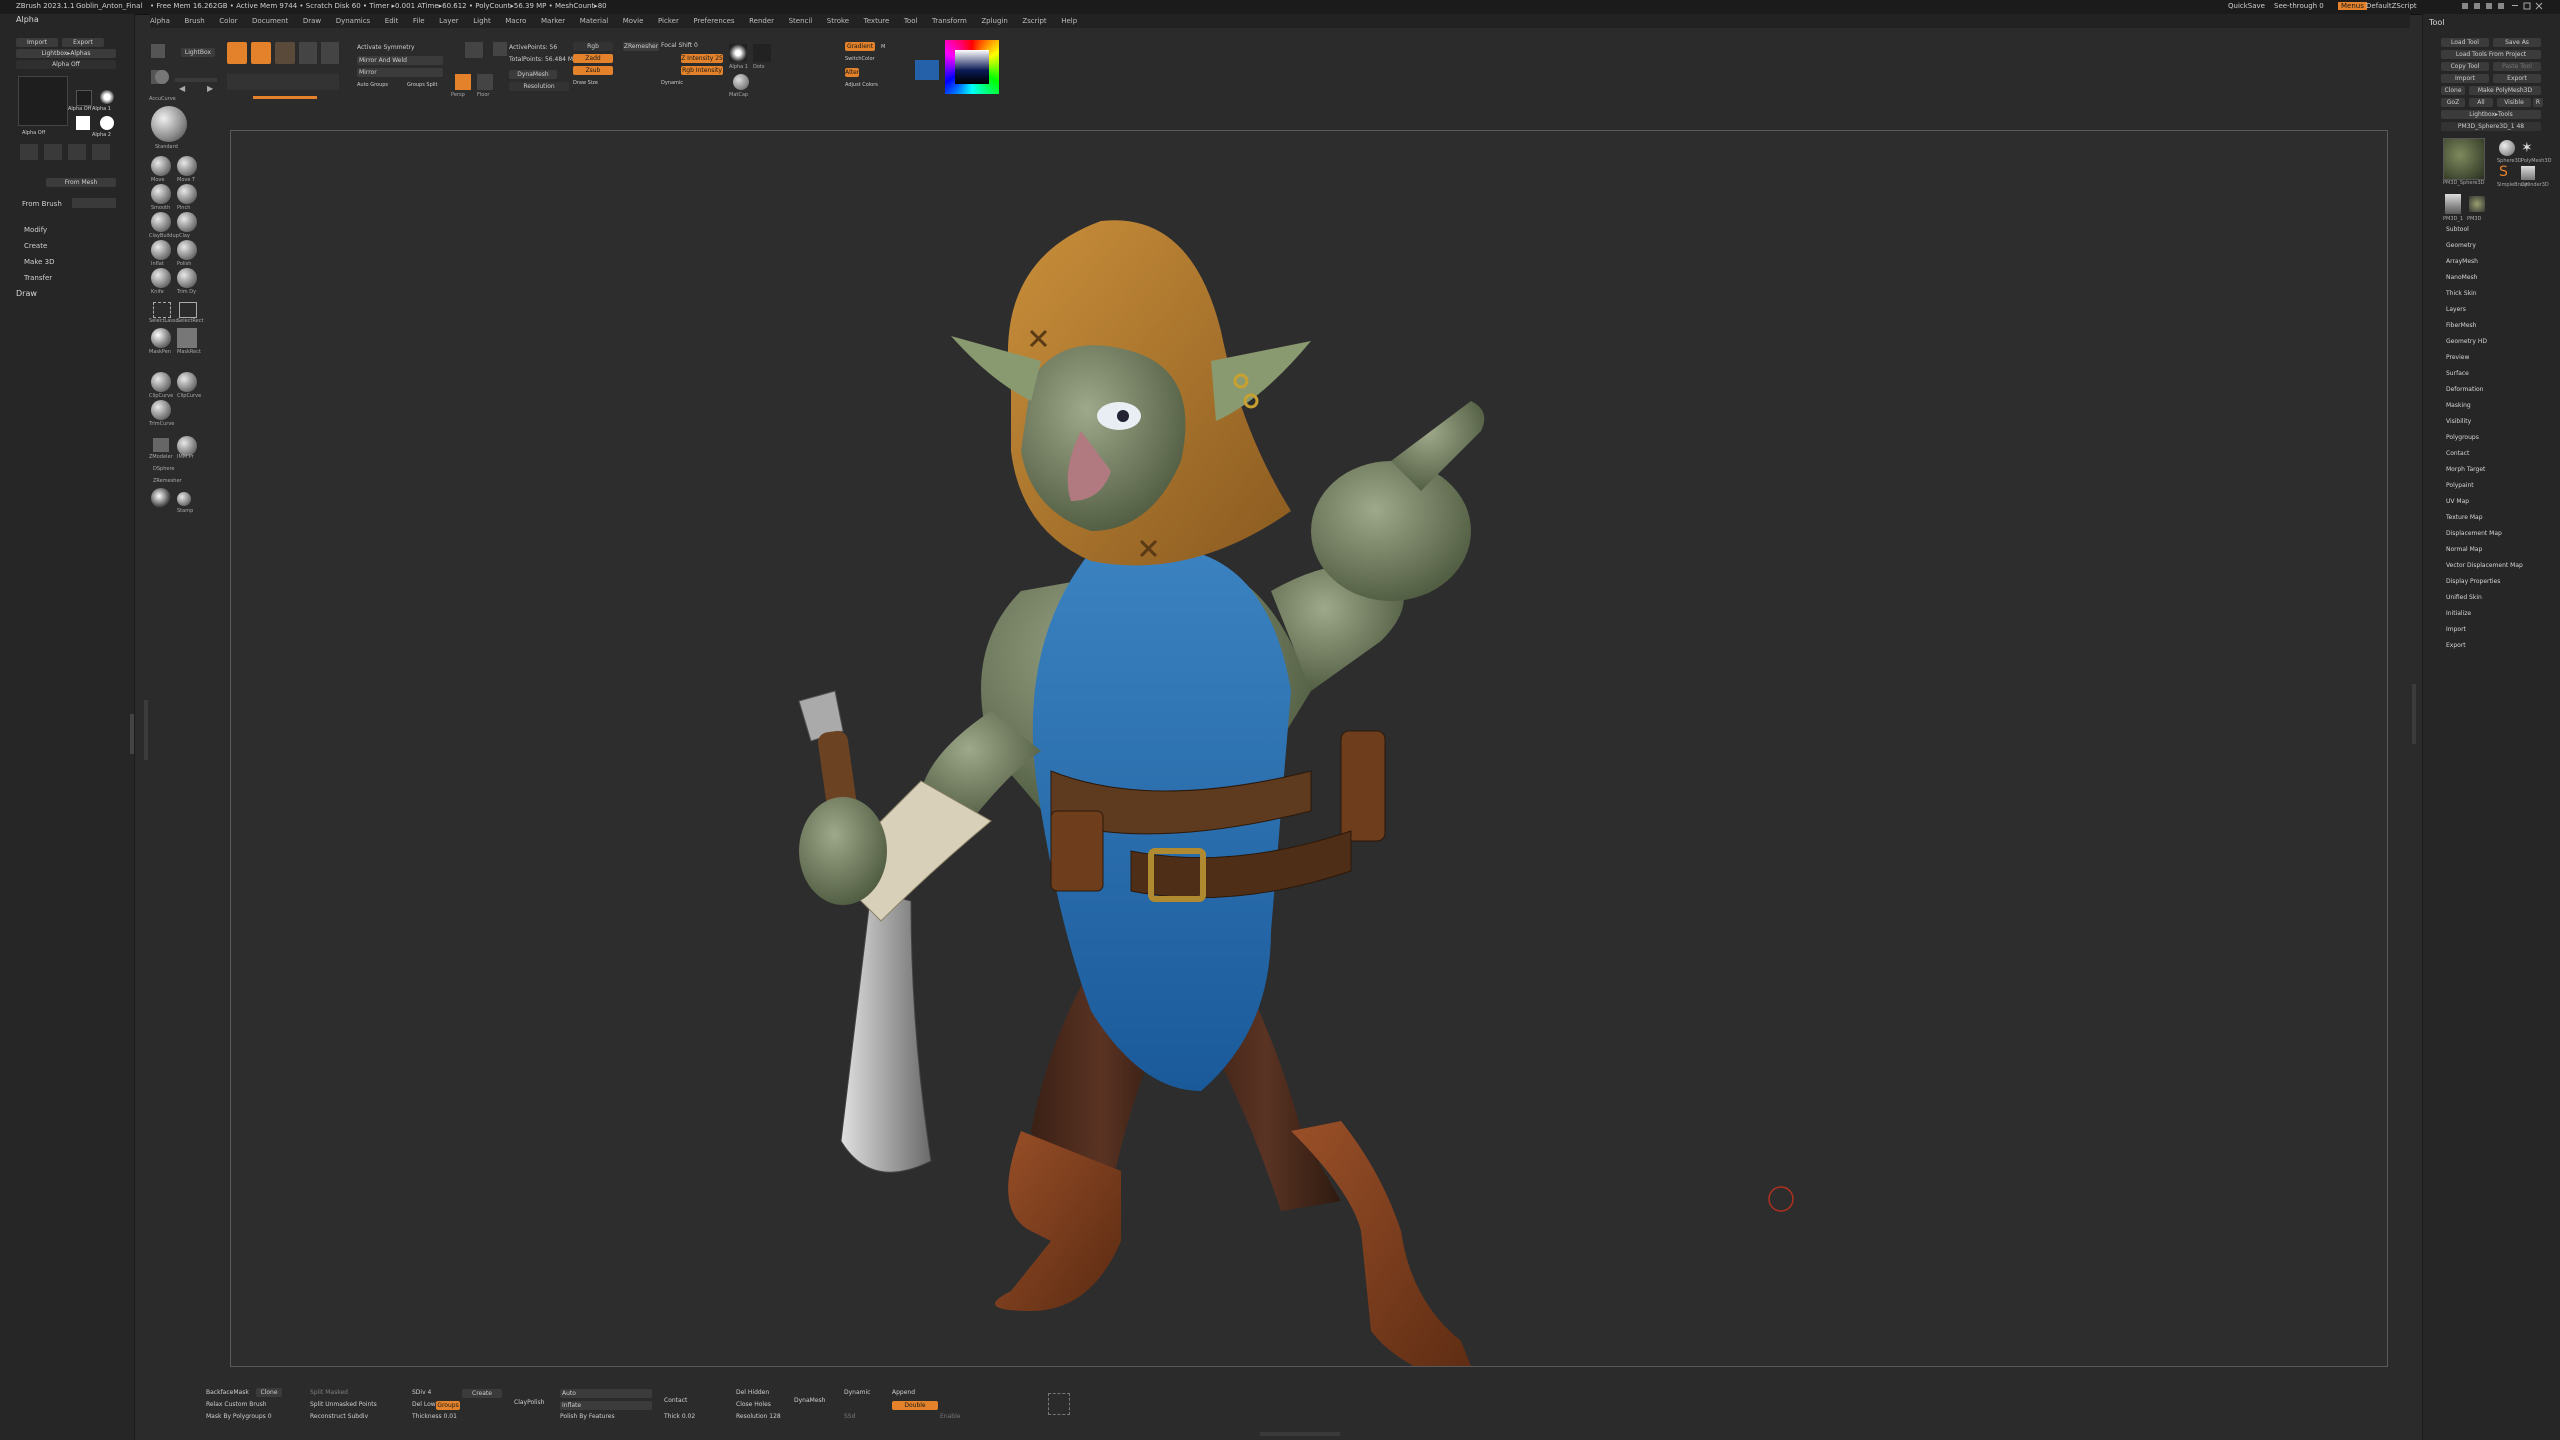  Describe the element at coordinates (679, 1416) in the screenshot. I see `thick-slider: Thick 0.02` at that location.